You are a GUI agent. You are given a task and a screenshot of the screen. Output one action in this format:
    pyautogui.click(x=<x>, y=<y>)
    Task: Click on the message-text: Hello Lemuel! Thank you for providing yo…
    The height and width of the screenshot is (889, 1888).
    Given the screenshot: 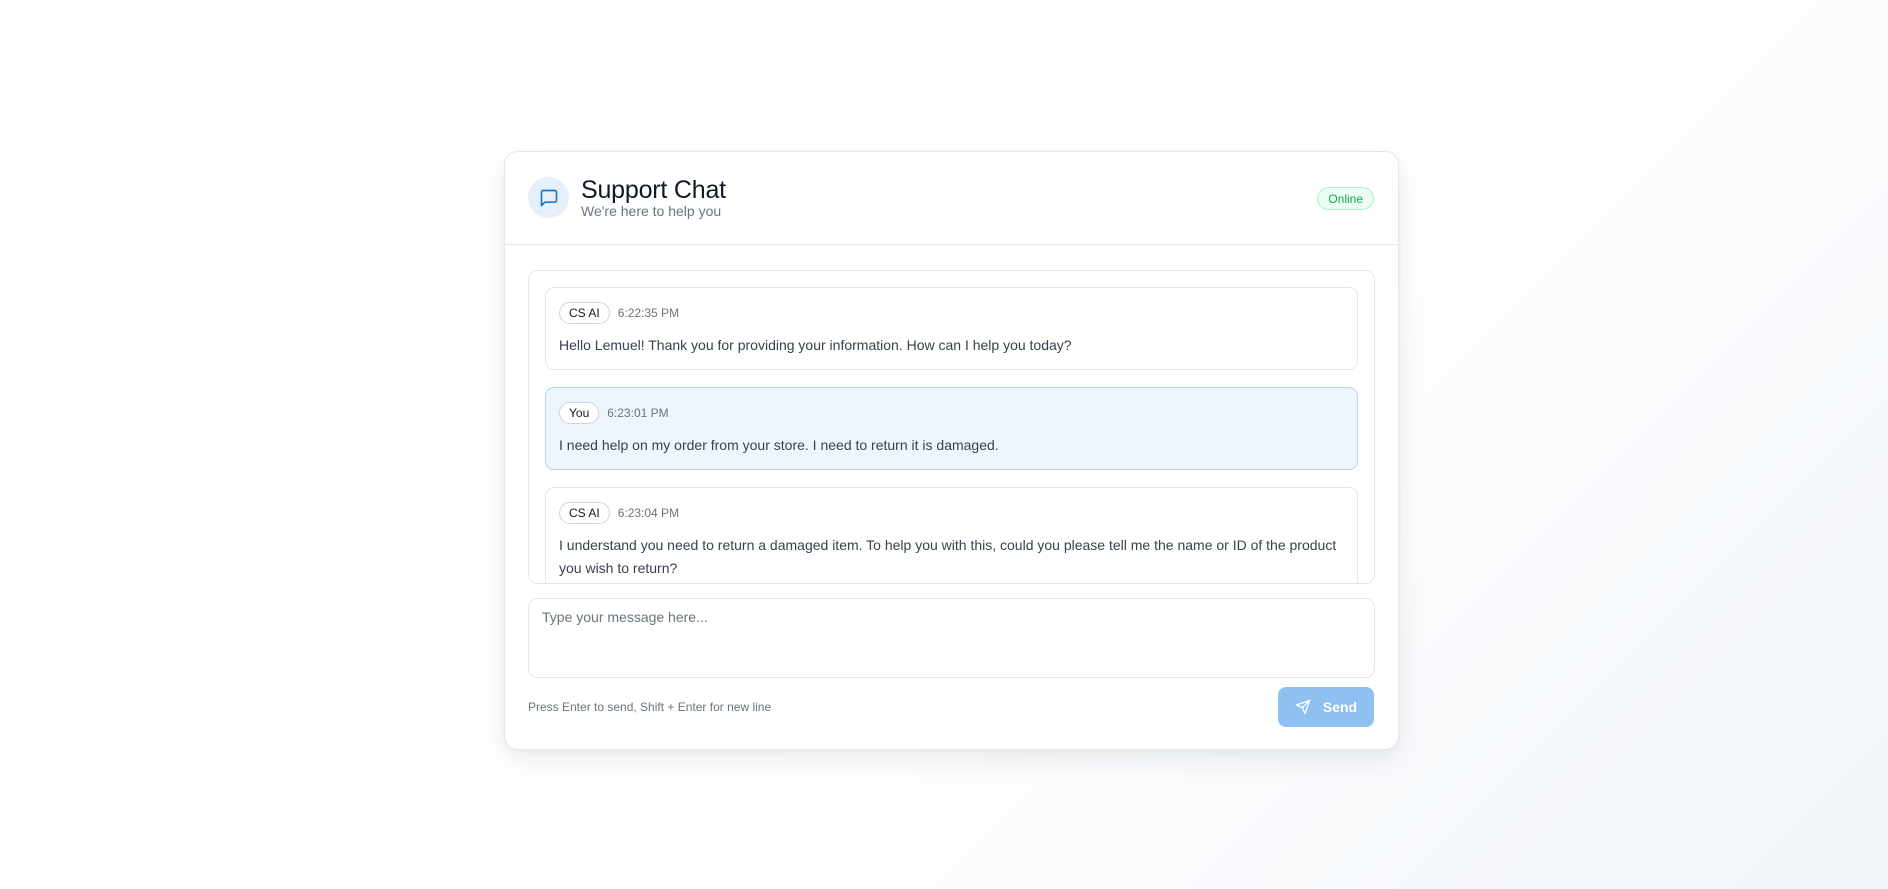 What is the action you would take?
    pyautogui.click(x=815, y=345)
    